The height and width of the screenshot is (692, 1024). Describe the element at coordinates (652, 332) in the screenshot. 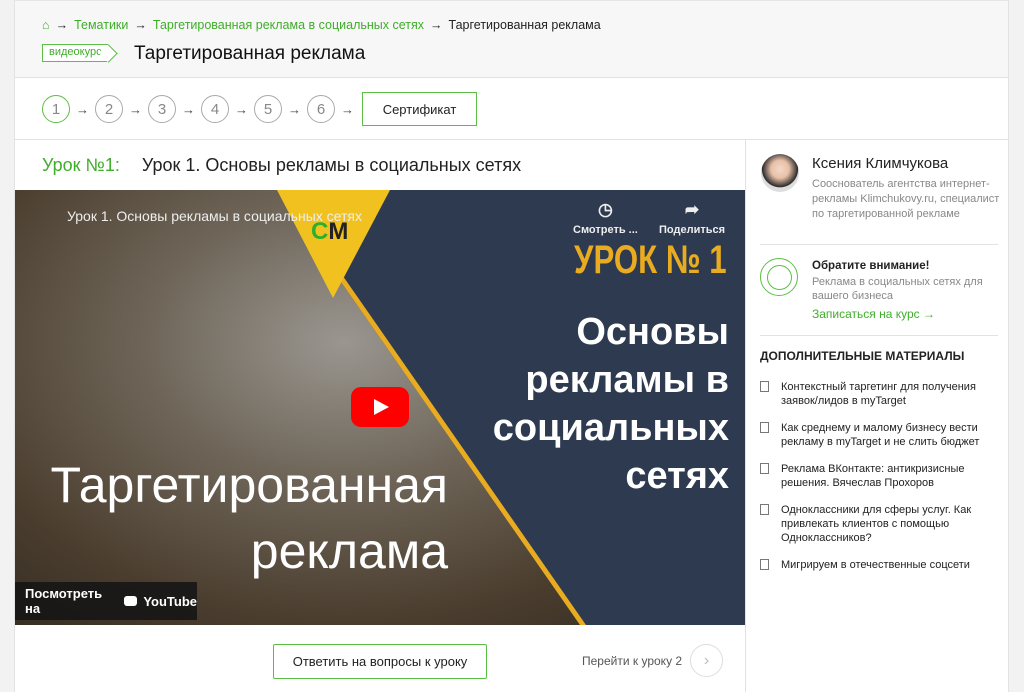

I see `headline-line: Основы` at that location.